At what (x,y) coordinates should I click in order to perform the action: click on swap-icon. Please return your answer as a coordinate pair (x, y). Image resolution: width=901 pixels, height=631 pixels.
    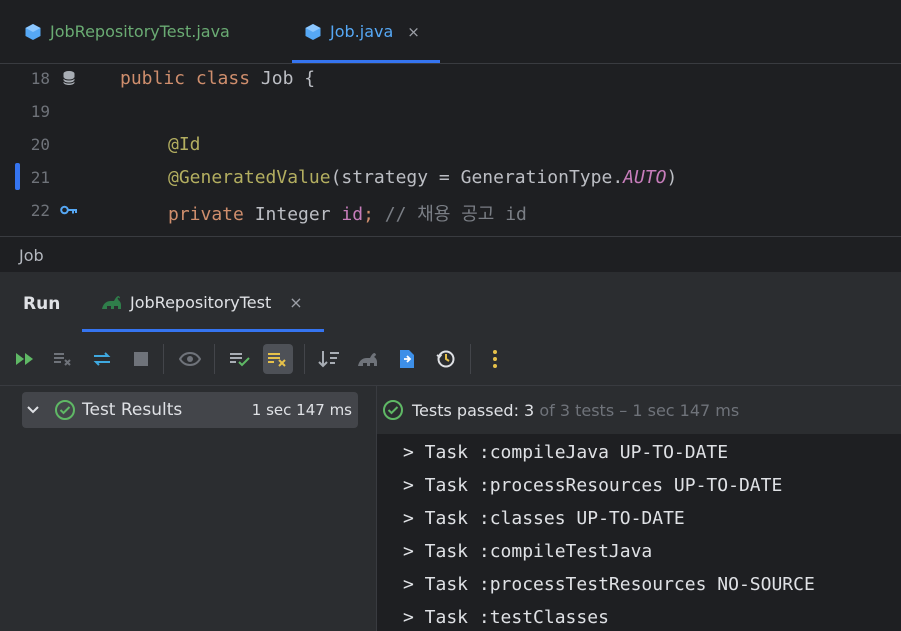
    Looking at the image, I should click on (102, 359).